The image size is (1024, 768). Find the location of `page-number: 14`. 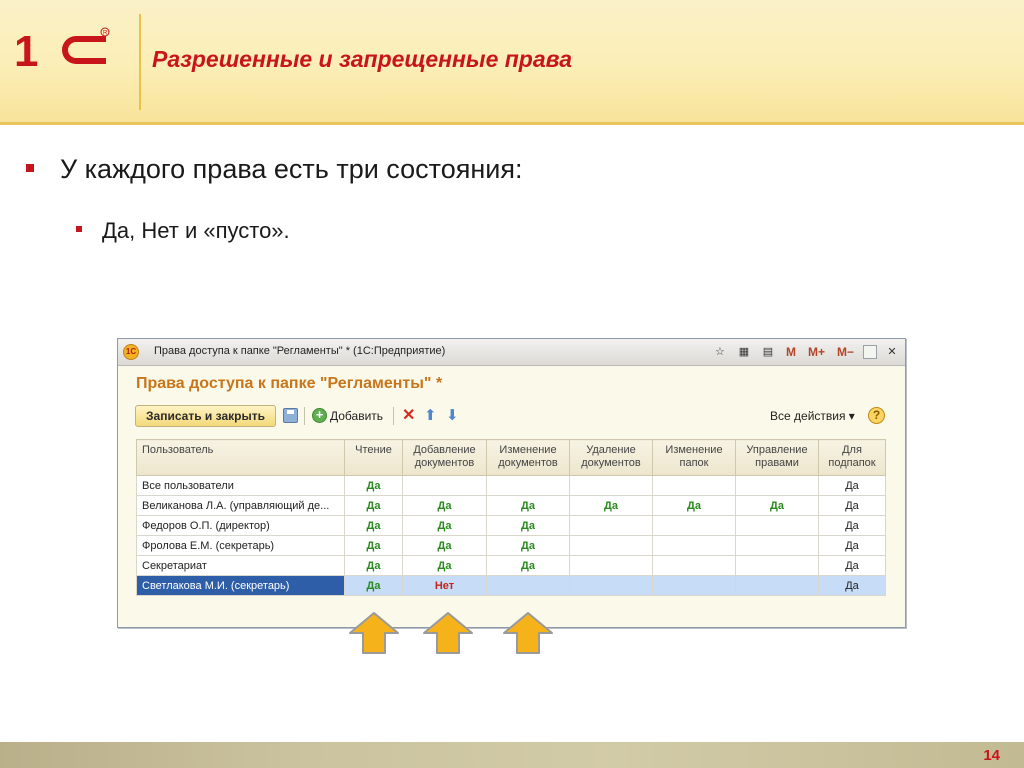

page-number: 14 is located at coordinates (991, 755).